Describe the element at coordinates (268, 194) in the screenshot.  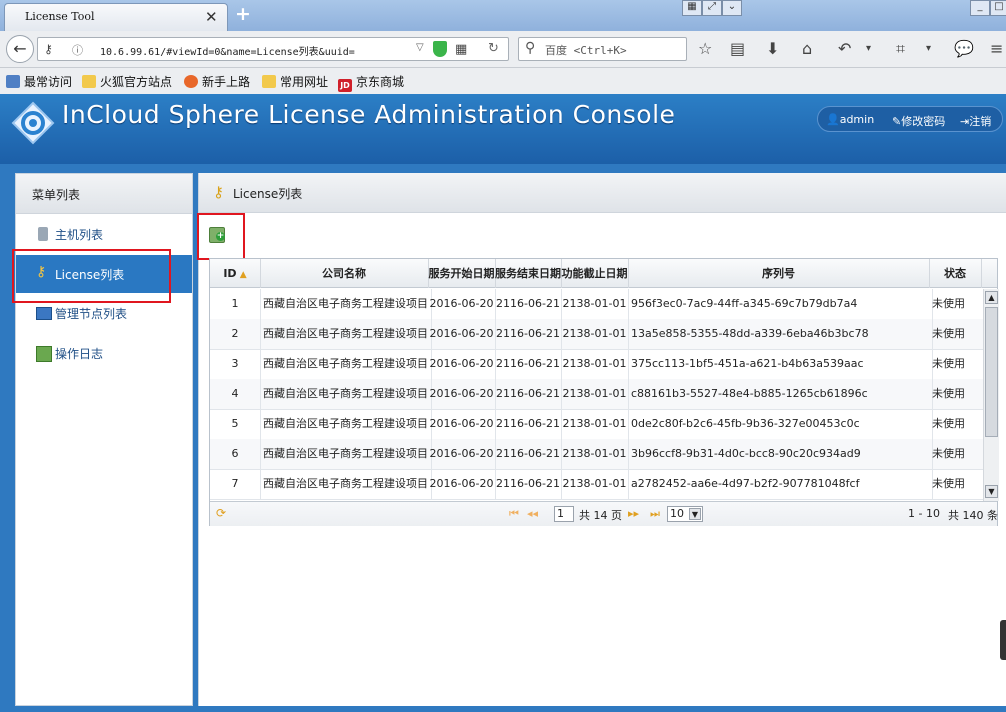
I see `page-title: License列表` at that location.